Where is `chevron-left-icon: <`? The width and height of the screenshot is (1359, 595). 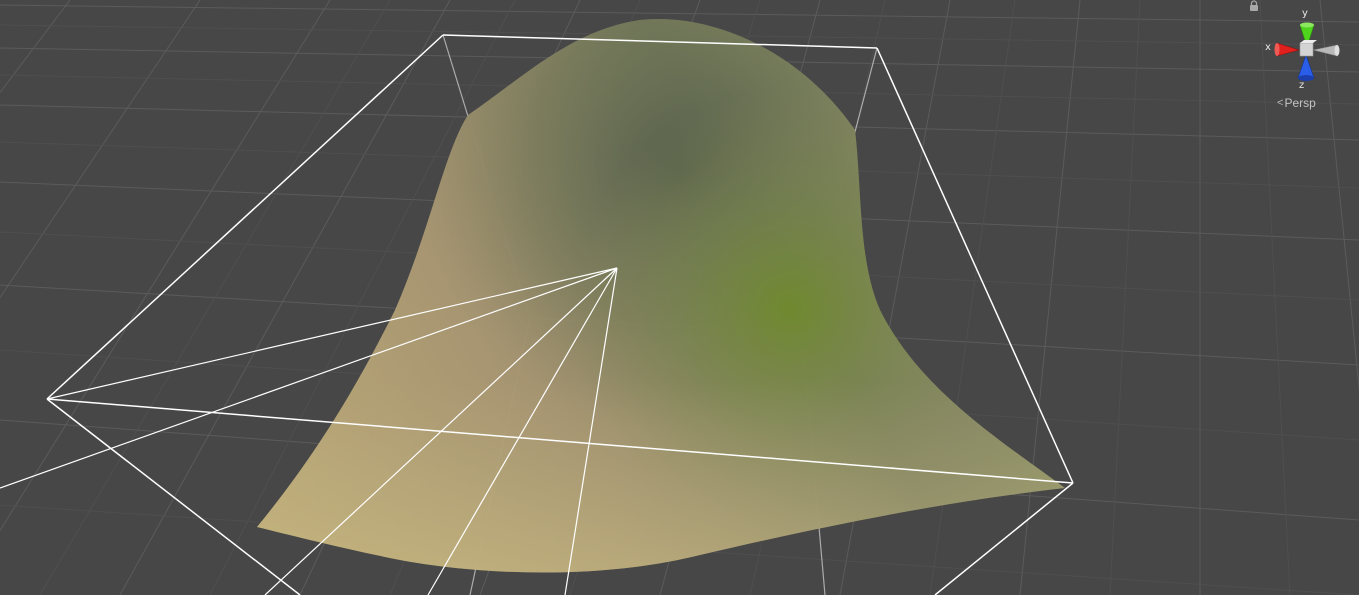
chevron-left-icon: < is located at coordinates (1280, 103).